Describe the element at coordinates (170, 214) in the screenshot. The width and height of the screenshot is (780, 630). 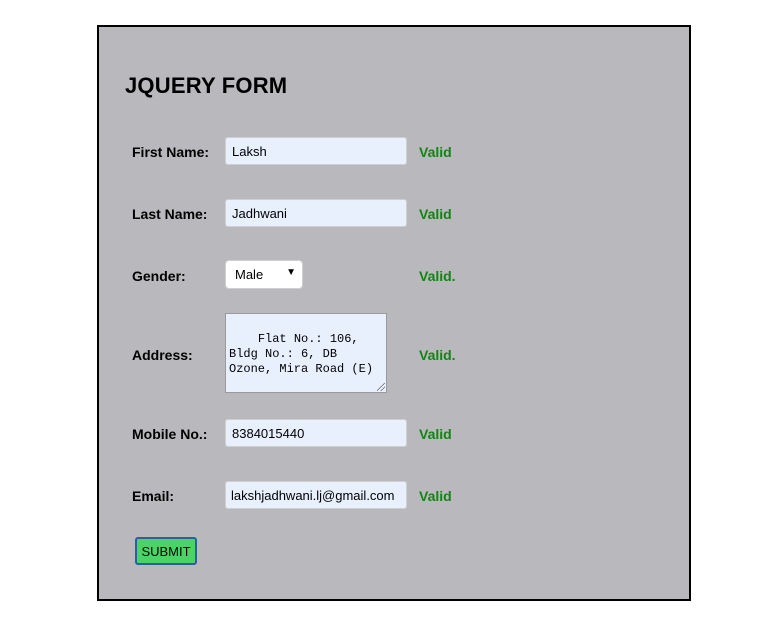
I see `last-name-label: Last Name:` at that location.